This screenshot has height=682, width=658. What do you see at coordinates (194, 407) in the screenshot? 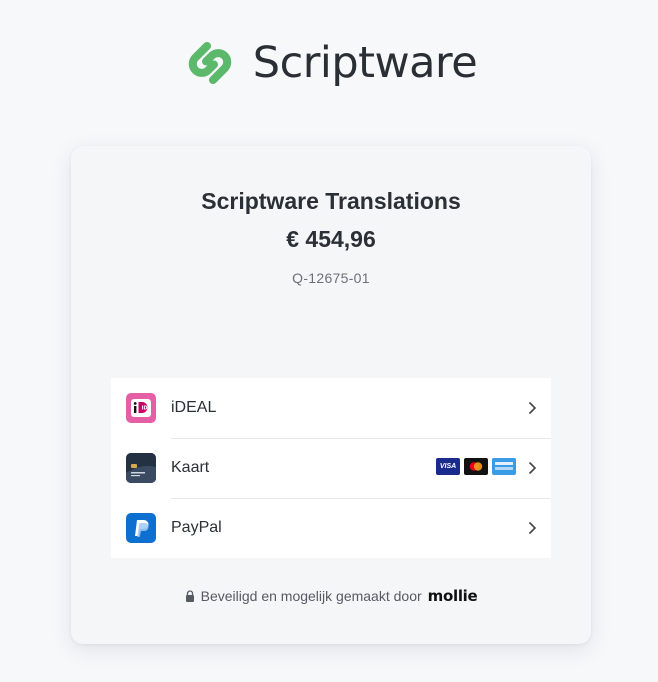
I see `payment-method-label: iDEAL` at bounding box center [194, 407].